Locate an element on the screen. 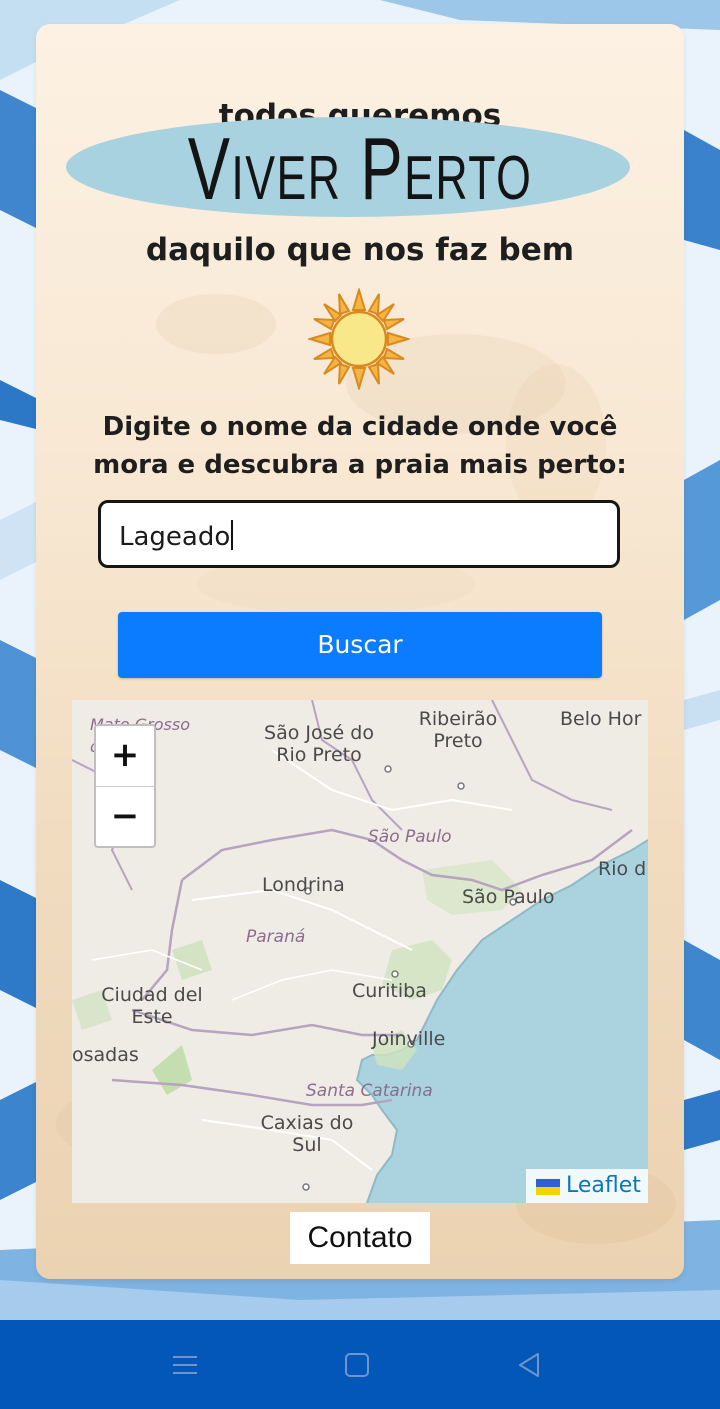  map-label-curitiba: Curitiba is located at coordinates (389, 991).